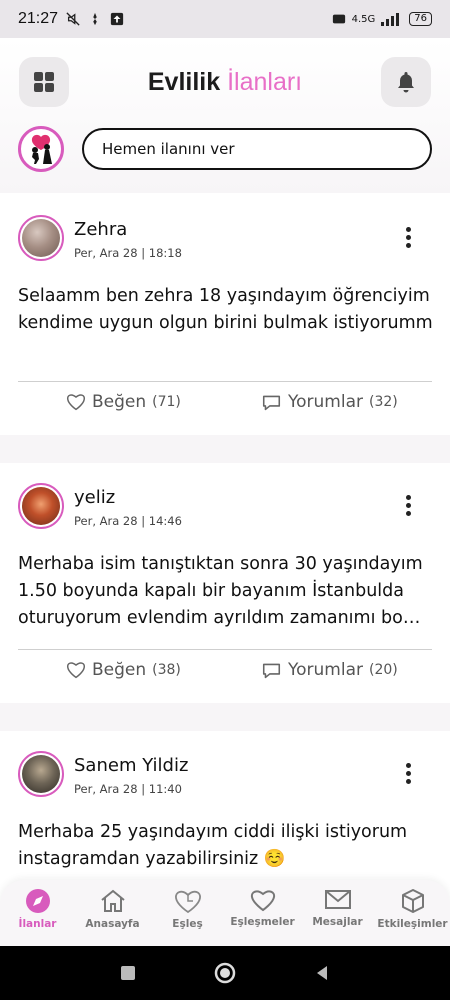  I want to click on network-type: 4.5G, so click(363, 19).